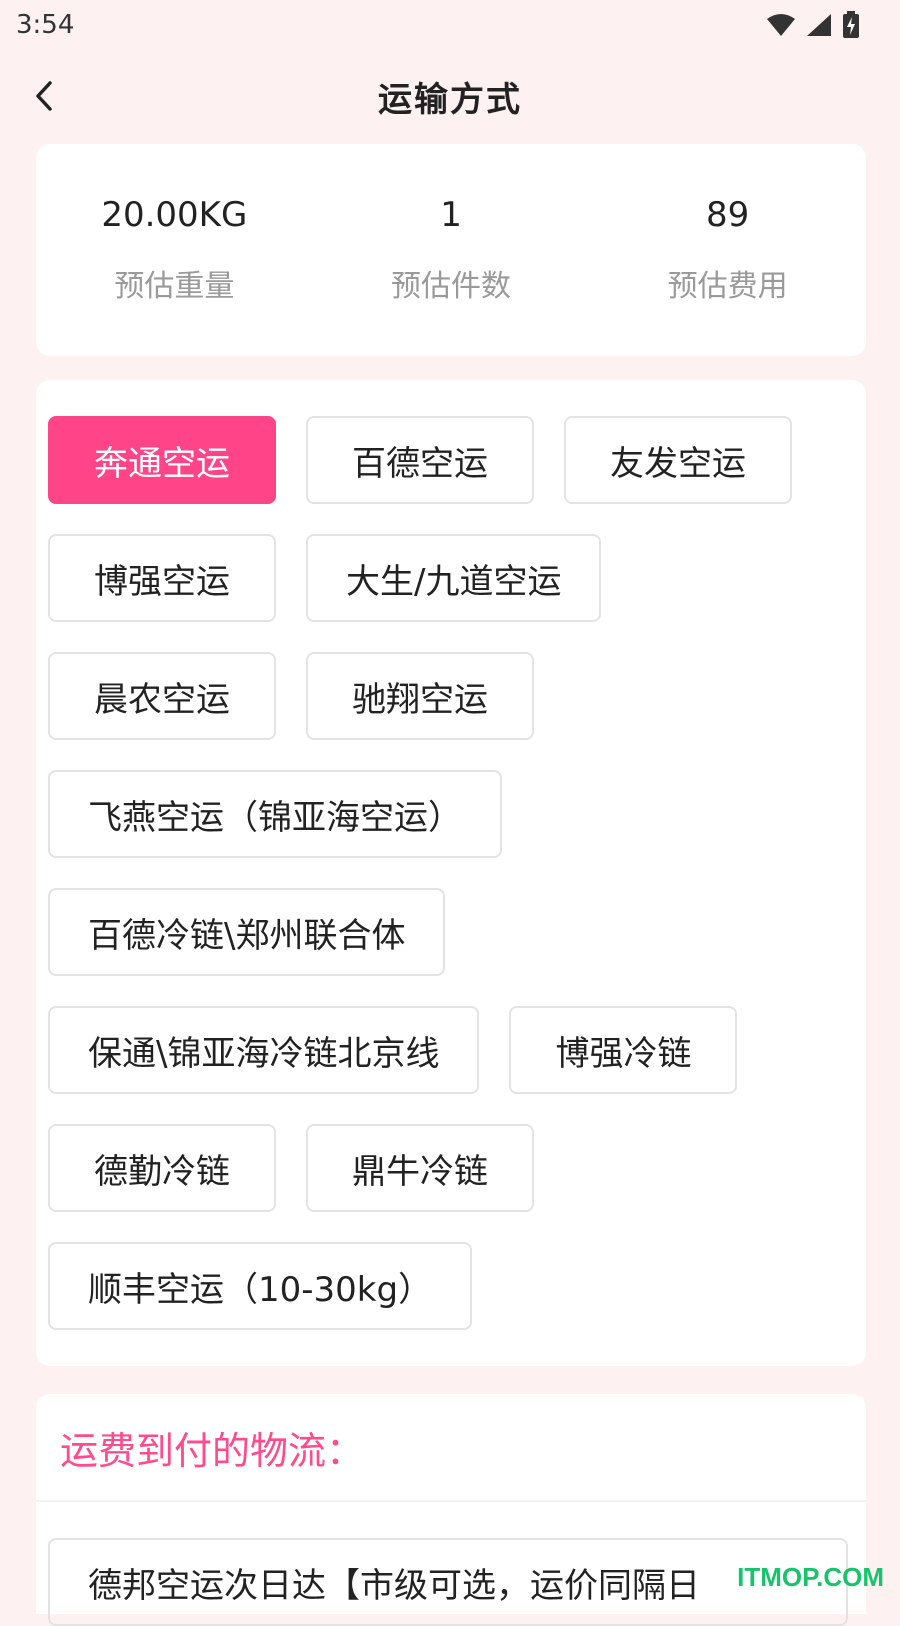 This screenshot has height=1626, width=900. I want to click on estimate-weight-value: 20.00KG, so click(174, 215).